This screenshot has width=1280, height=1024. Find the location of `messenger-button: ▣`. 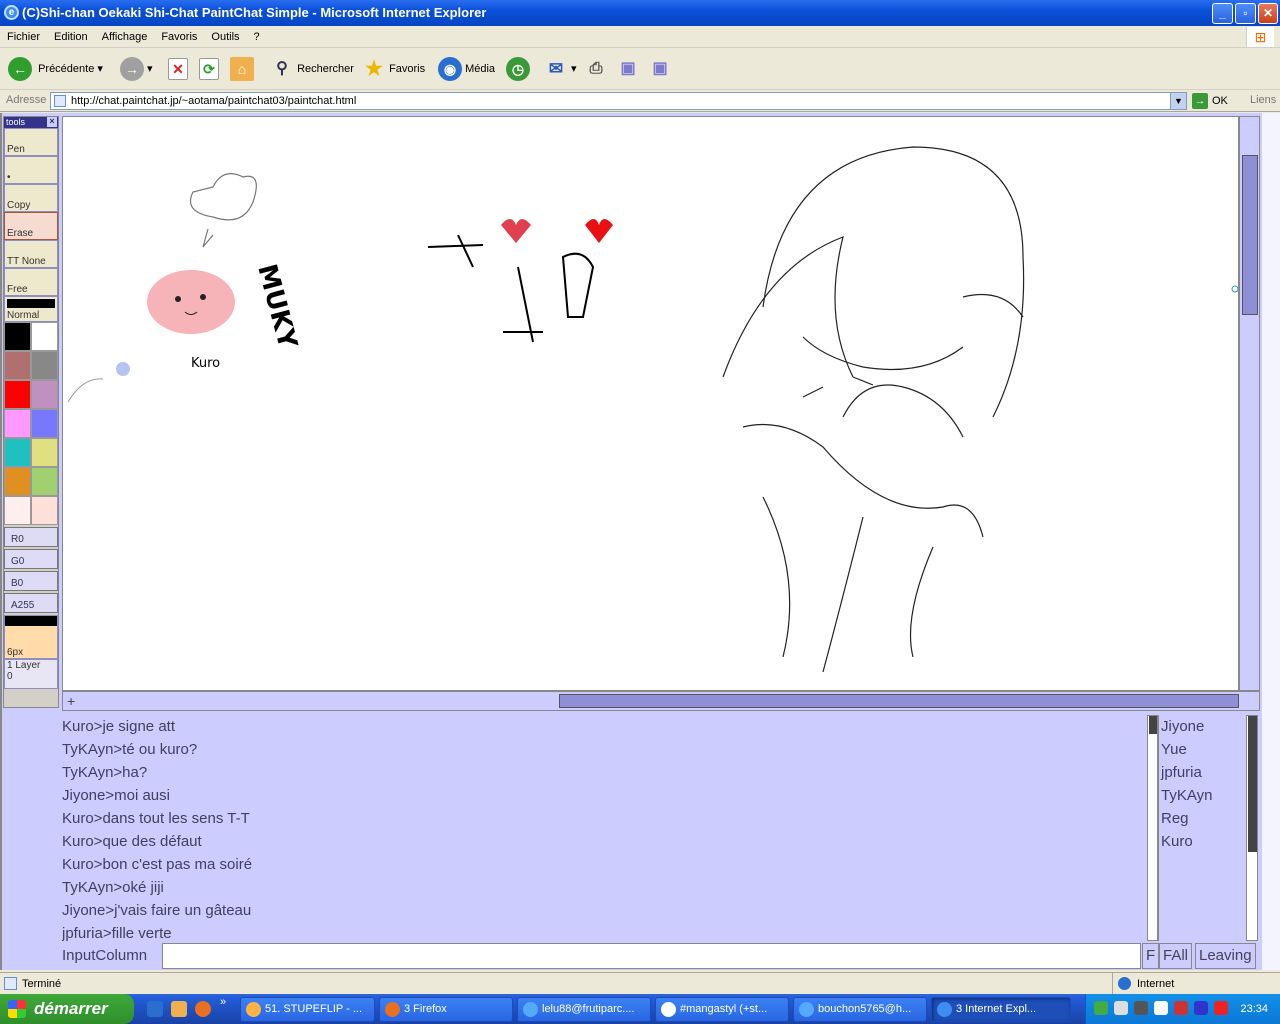

messenger-button: ▣ is located at coordinates (628, 69).